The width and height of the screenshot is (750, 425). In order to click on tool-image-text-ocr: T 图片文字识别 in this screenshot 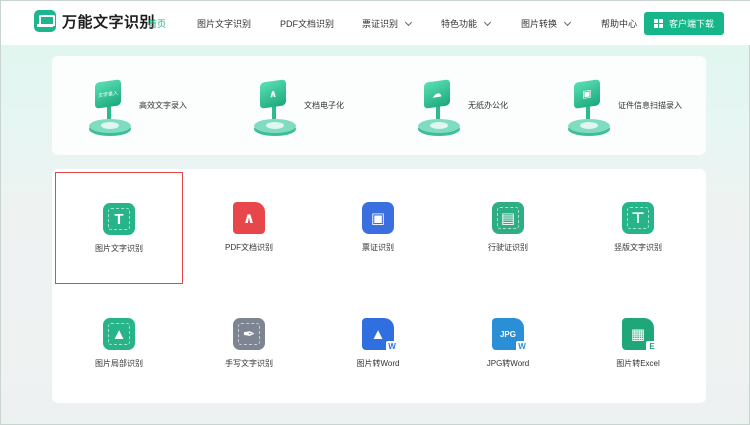, I will do `click(119, 228)`.